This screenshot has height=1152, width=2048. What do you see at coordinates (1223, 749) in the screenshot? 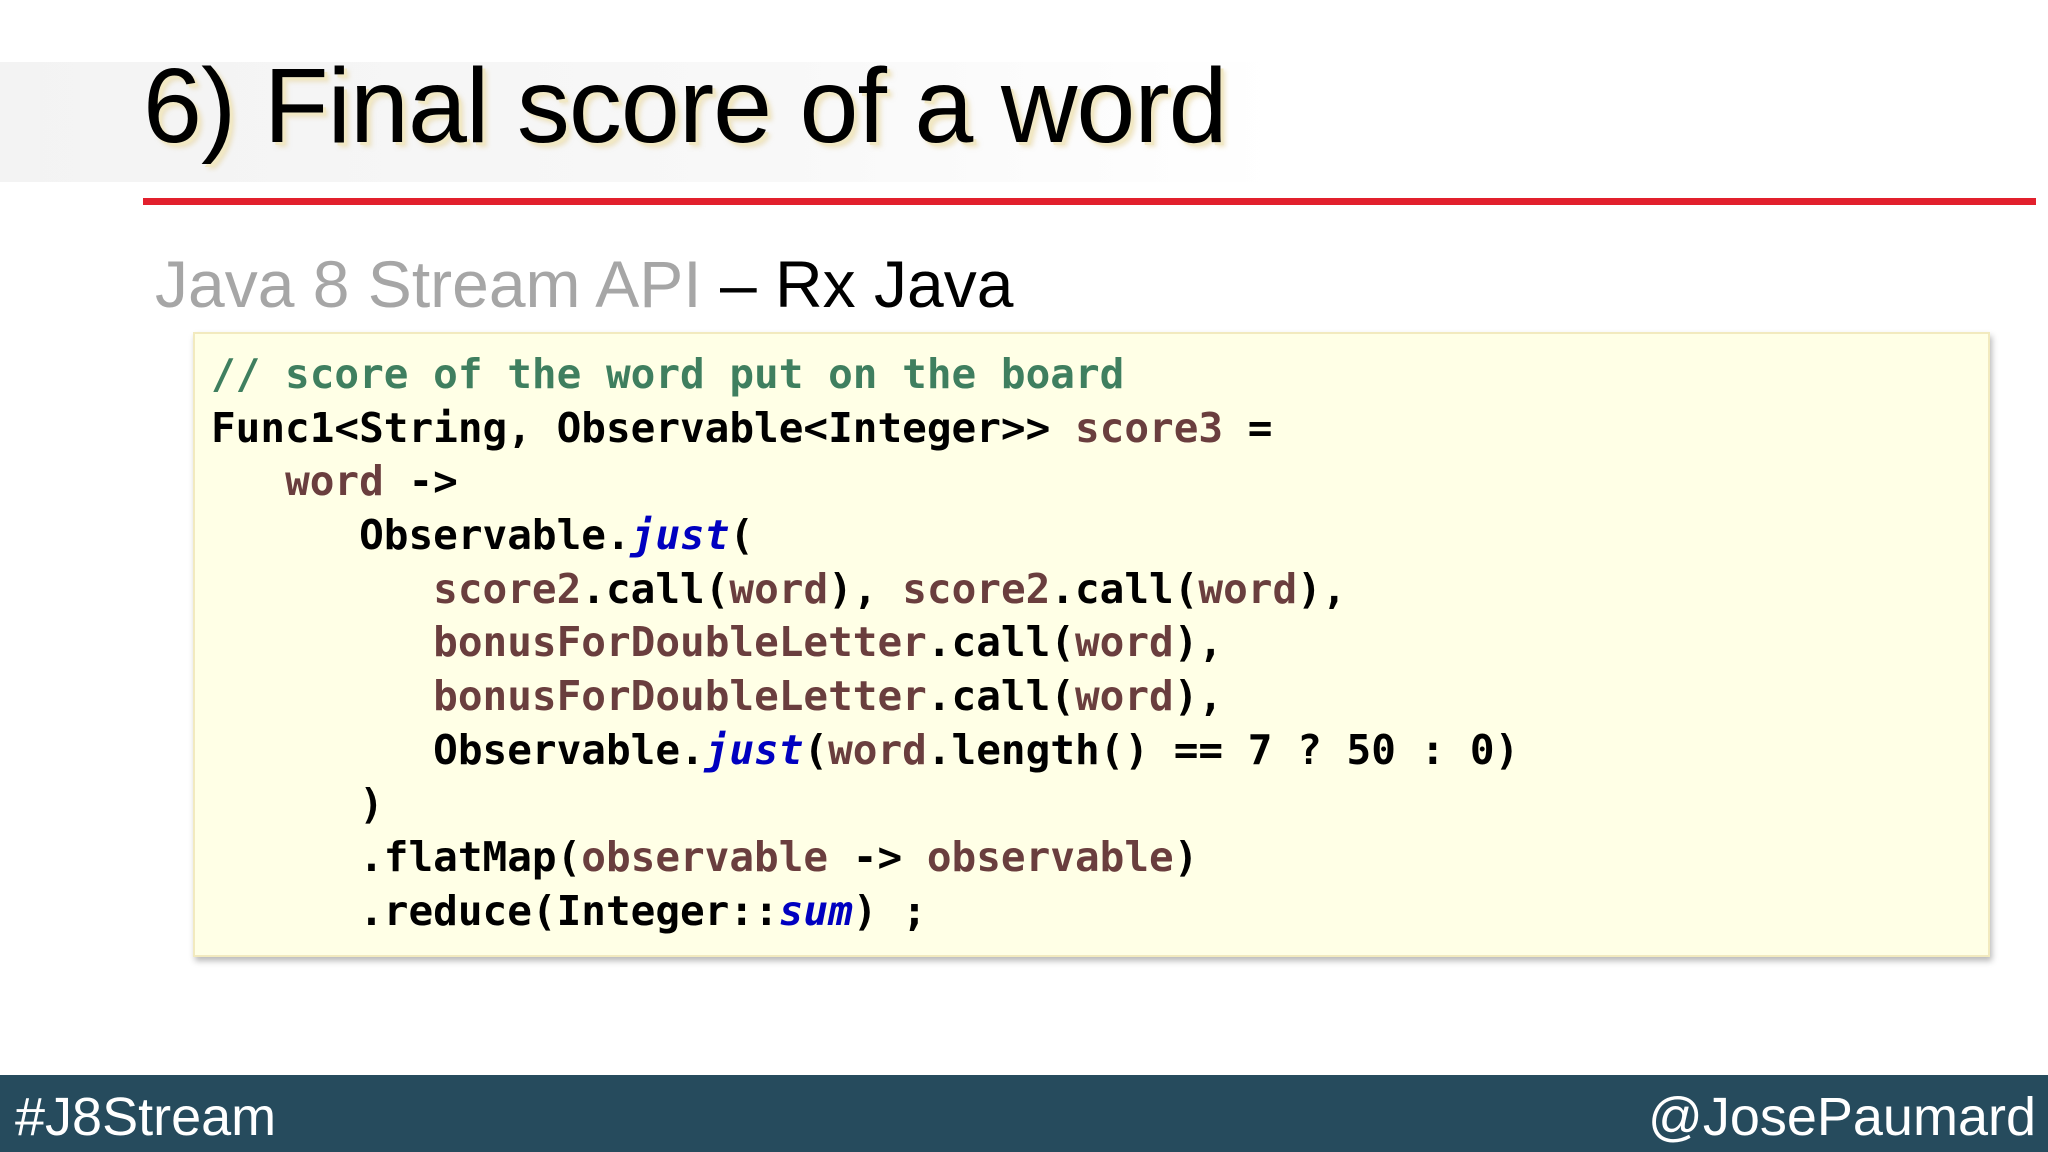
I see `code-token: .length() == 7 ? 50 : 0)` at bounding box center [1223, 749].